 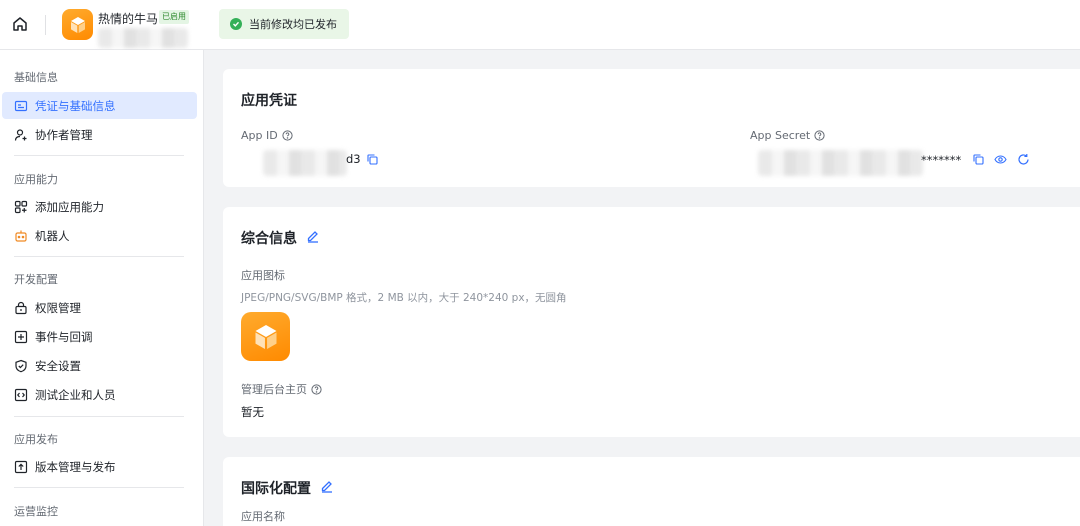 What do you see at coordinates (36, 511) in the screenshot?
I see `sidebar-section-title: 运营监控` at bounding box center [36, 511].